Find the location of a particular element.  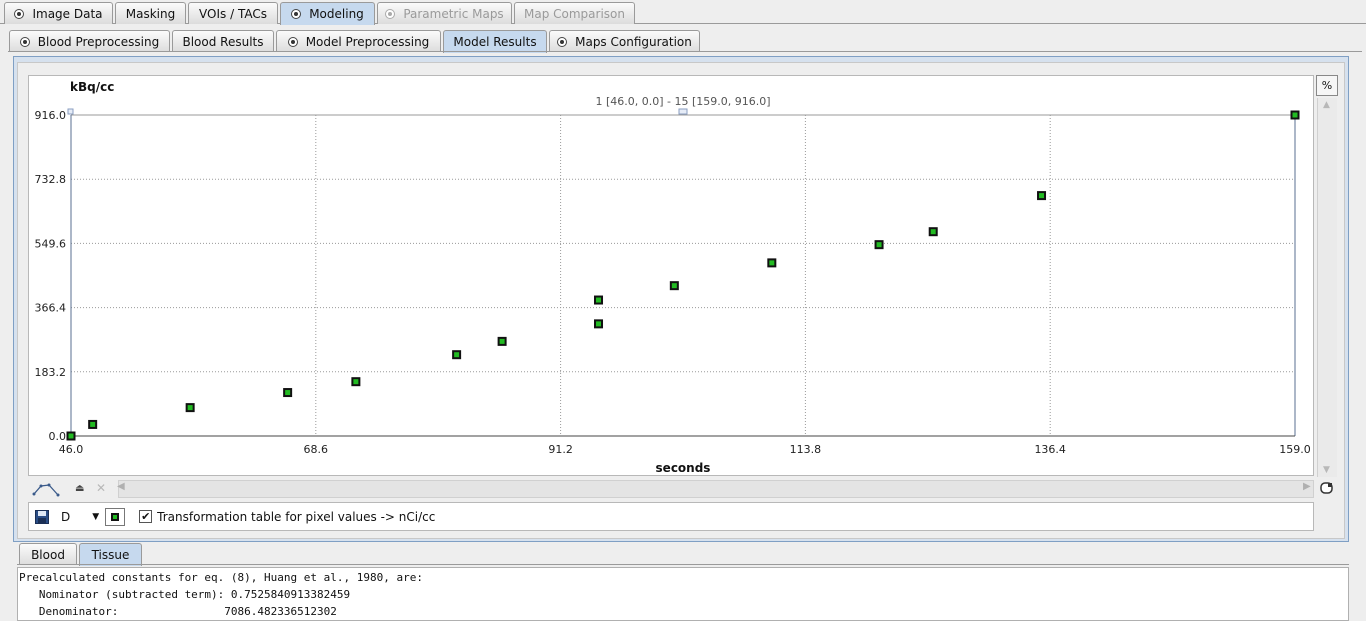

y-tick-label: 366.4 is located at coordinates (51, 308).